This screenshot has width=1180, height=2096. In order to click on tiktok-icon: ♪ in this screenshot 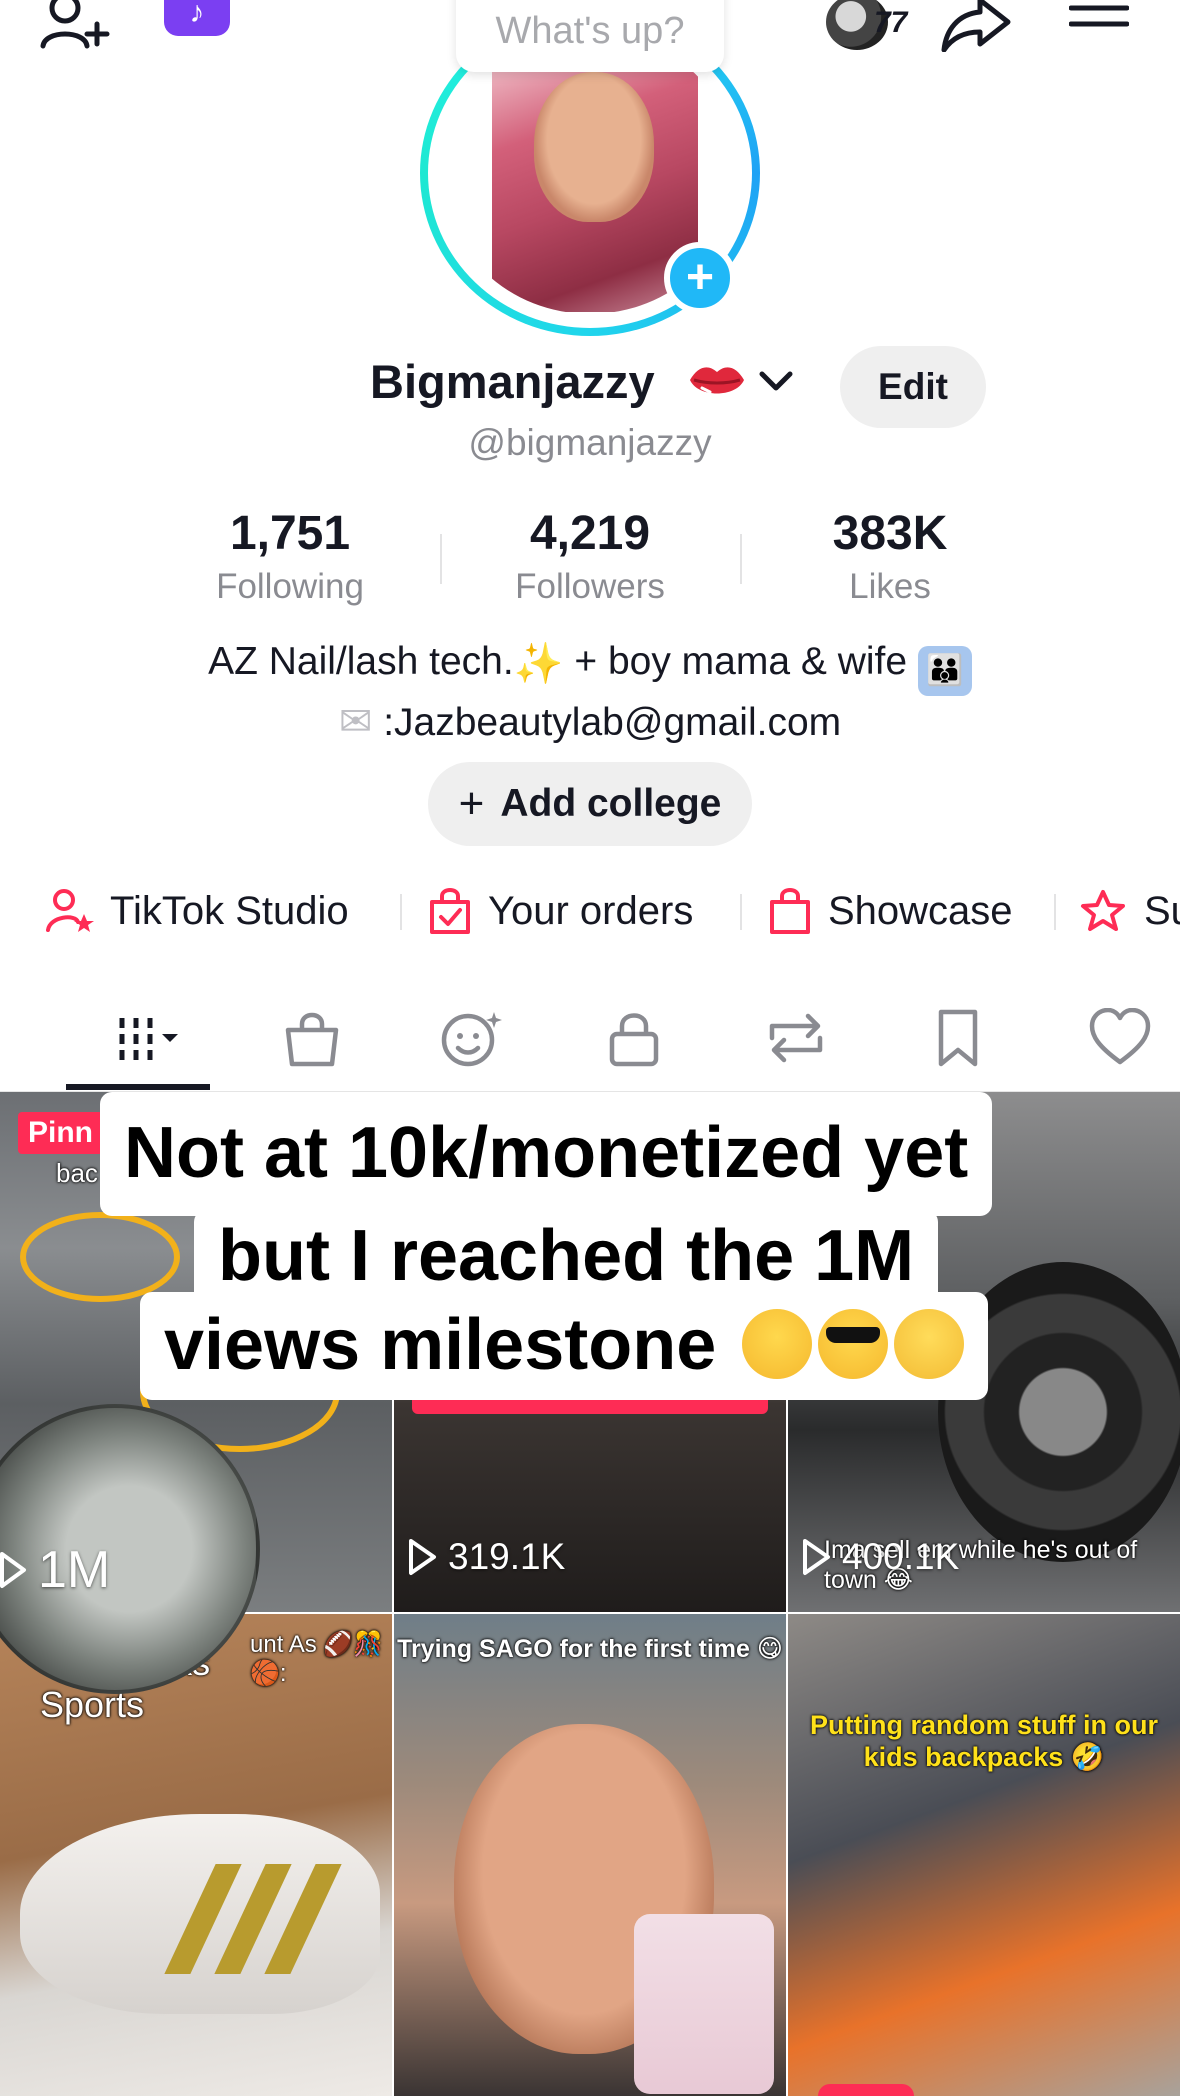, I will do `click(197, 18)`.